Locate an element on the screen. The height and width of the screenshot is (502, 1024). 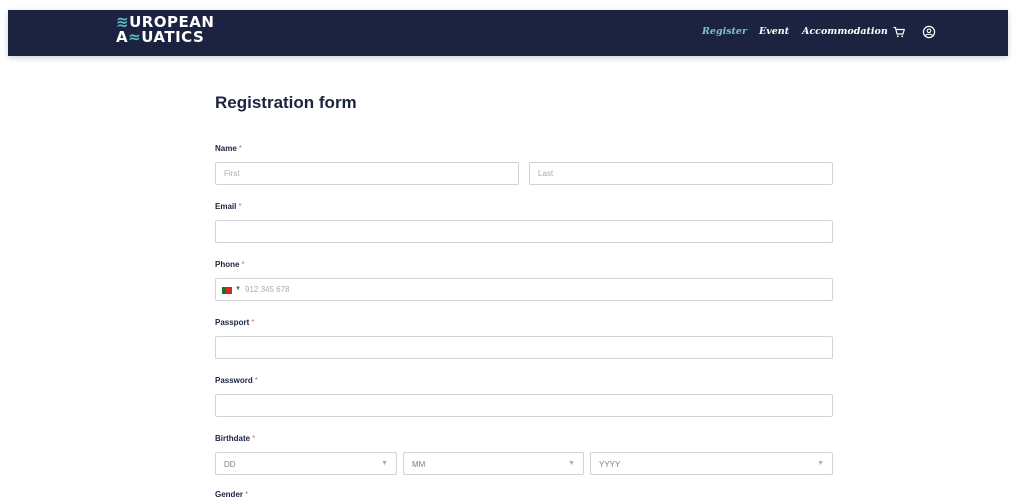
passport-label: Passport * is located at coordinates (235, 322).